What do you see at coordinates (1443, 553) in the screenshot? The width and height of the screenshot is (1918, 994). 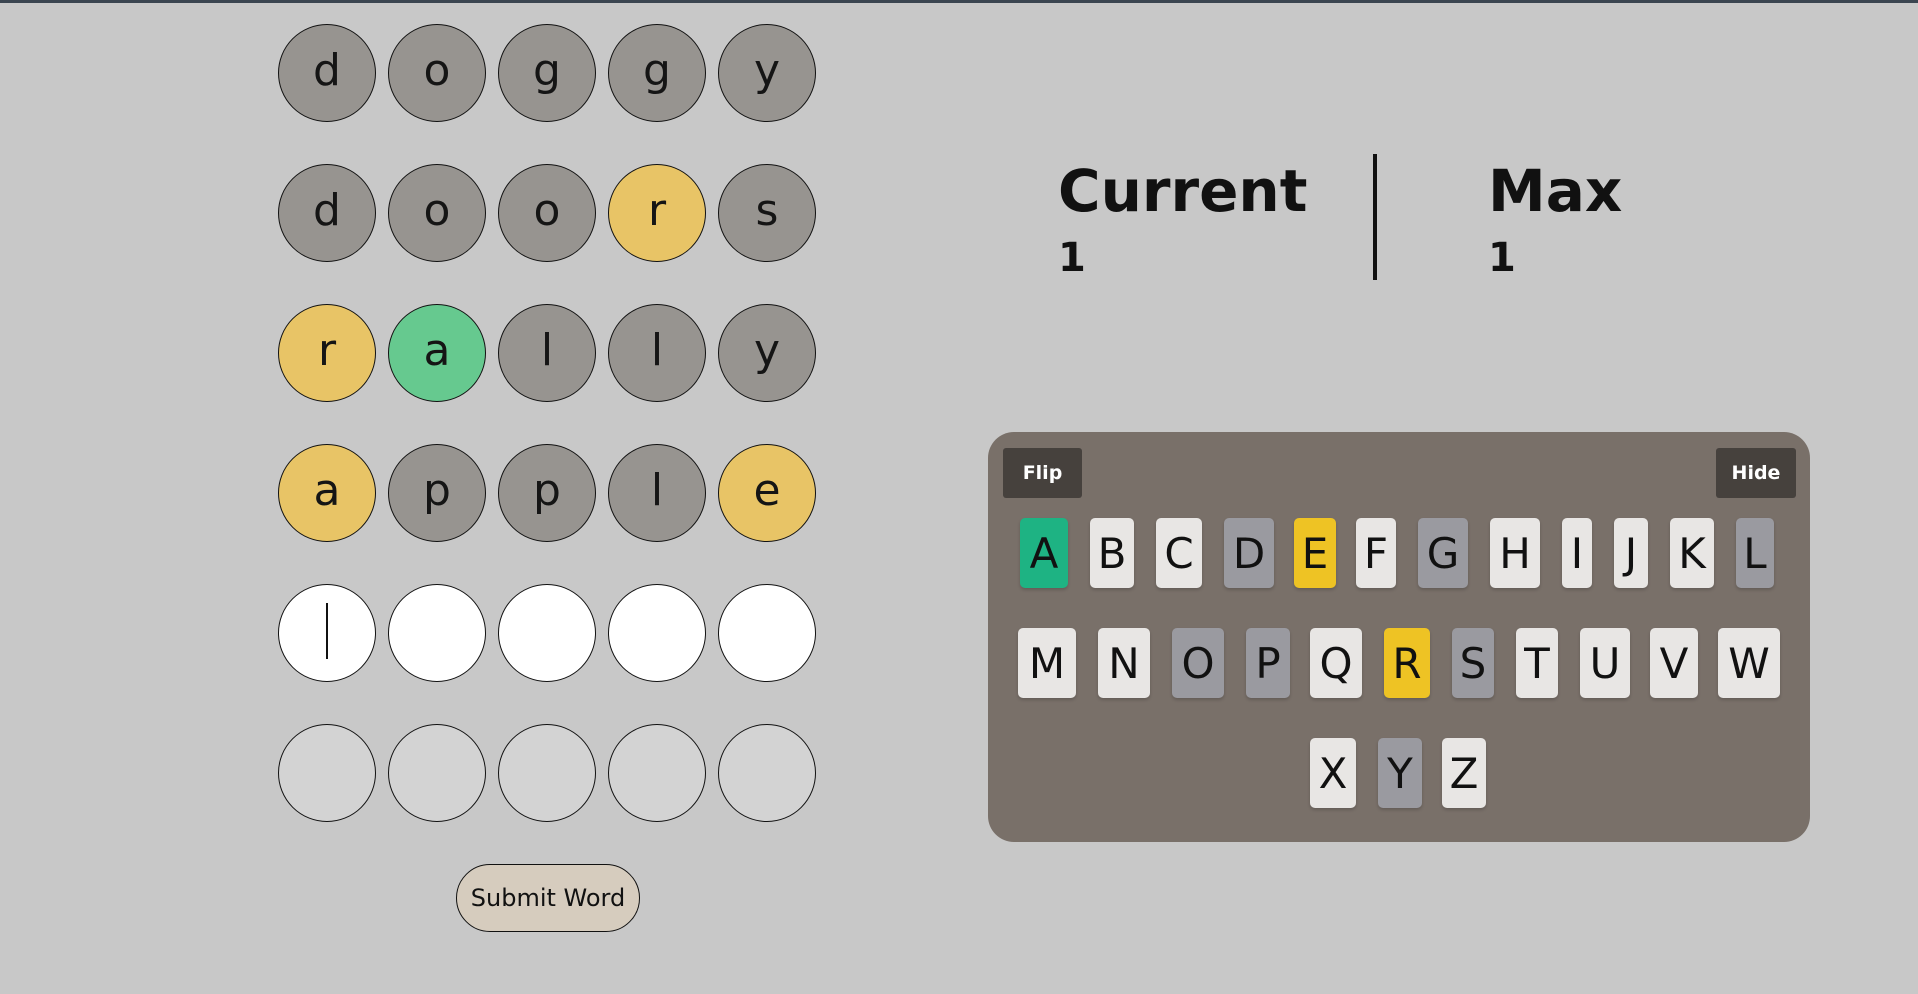 I see `key-g: G` at bounding box center [1443, 553].